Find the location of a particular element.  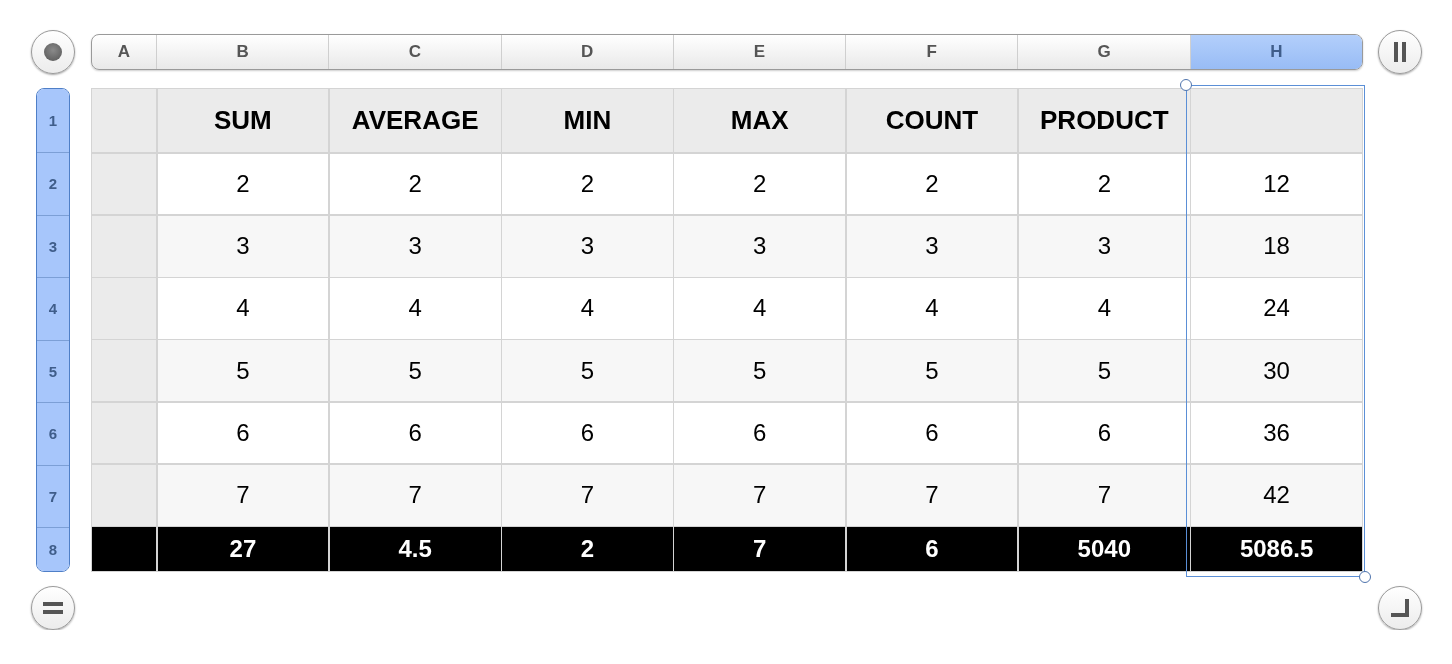

add-column-button is located at coordinates (1400, 52).